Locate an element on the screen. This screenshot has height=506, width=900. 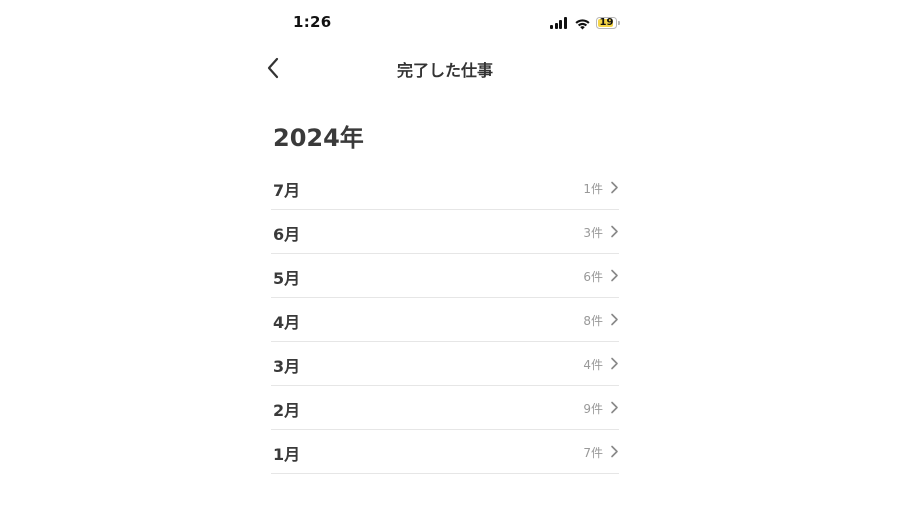
month-count: 8件 is located at coordinates (593, 321).